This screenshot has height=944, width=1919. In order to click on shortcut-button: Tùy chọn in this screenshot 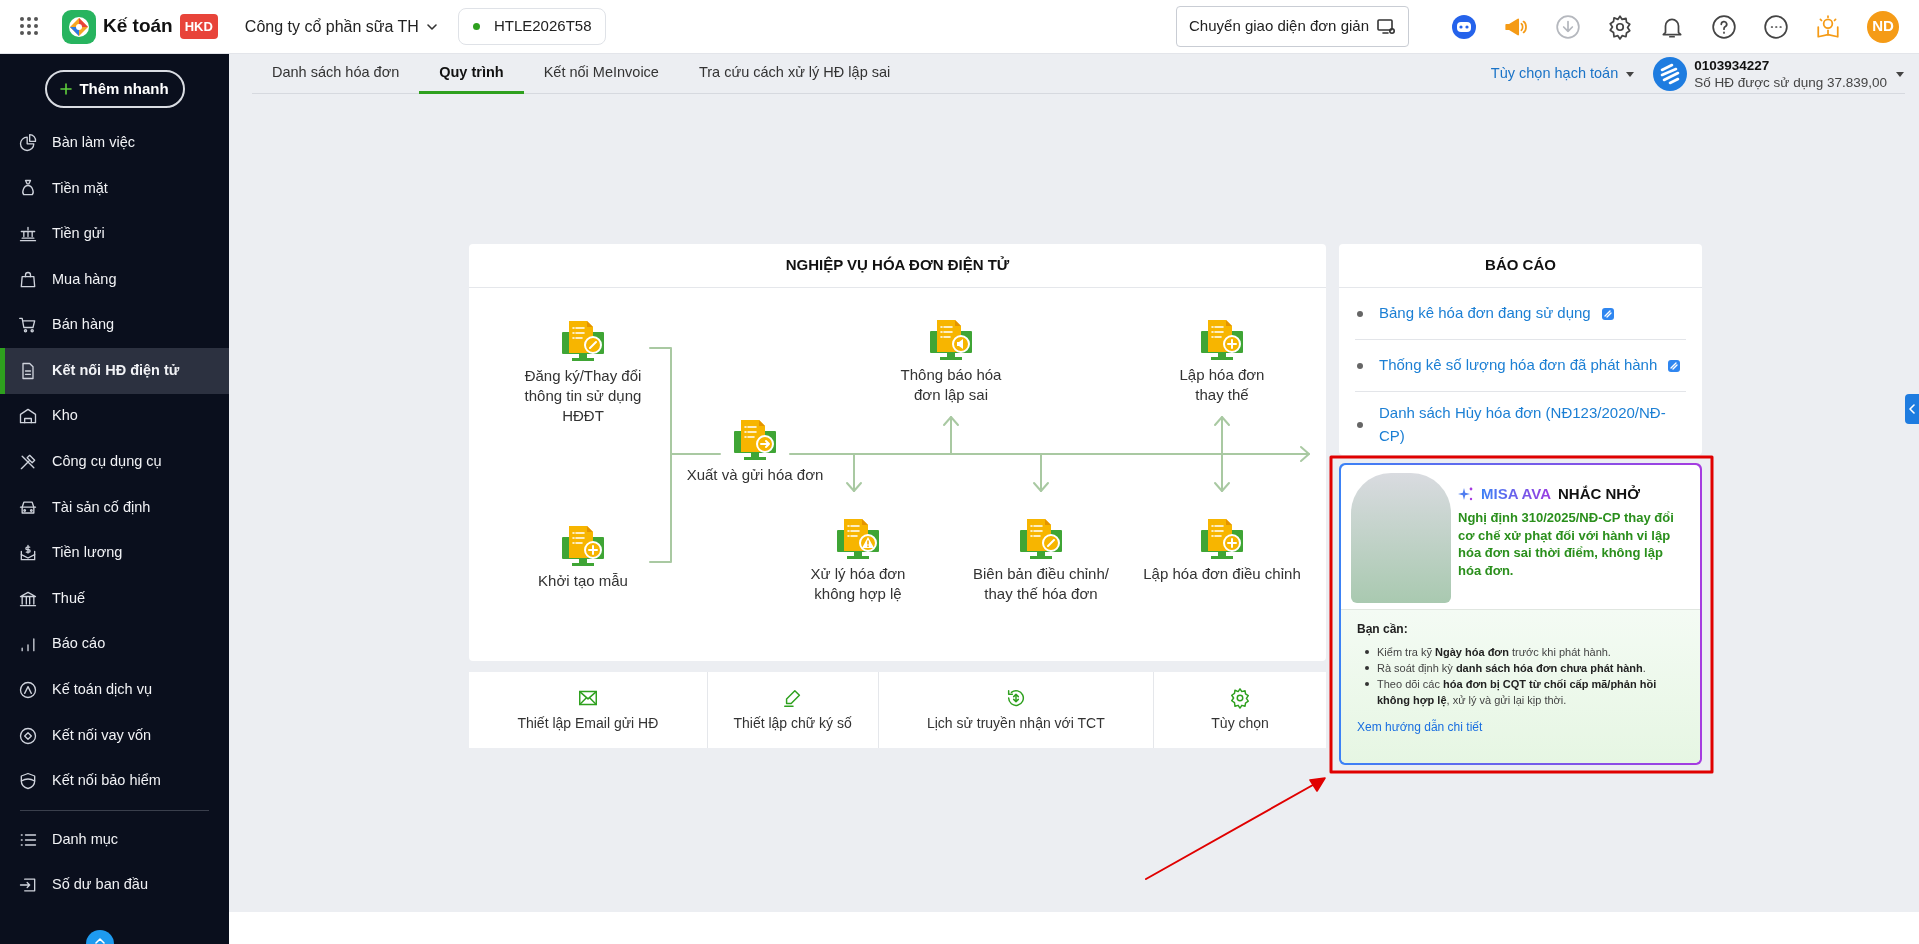, I will do `click(1240, 710)`.